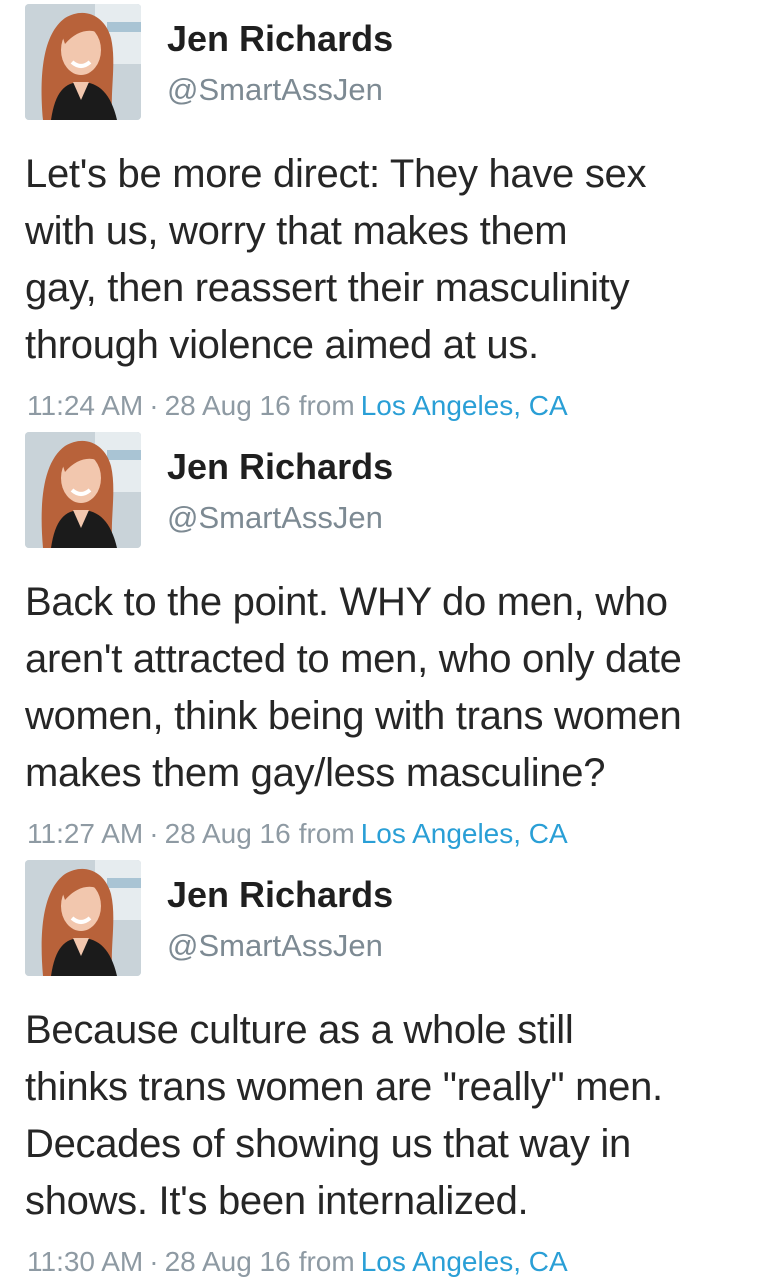 This screenshot has width=768, height=1284. What do you see at coordinates (328, 1144) in the screenshot?
I see `tweet-text-line: Decades of showing us that way in` at bounding box center [328, 1144].